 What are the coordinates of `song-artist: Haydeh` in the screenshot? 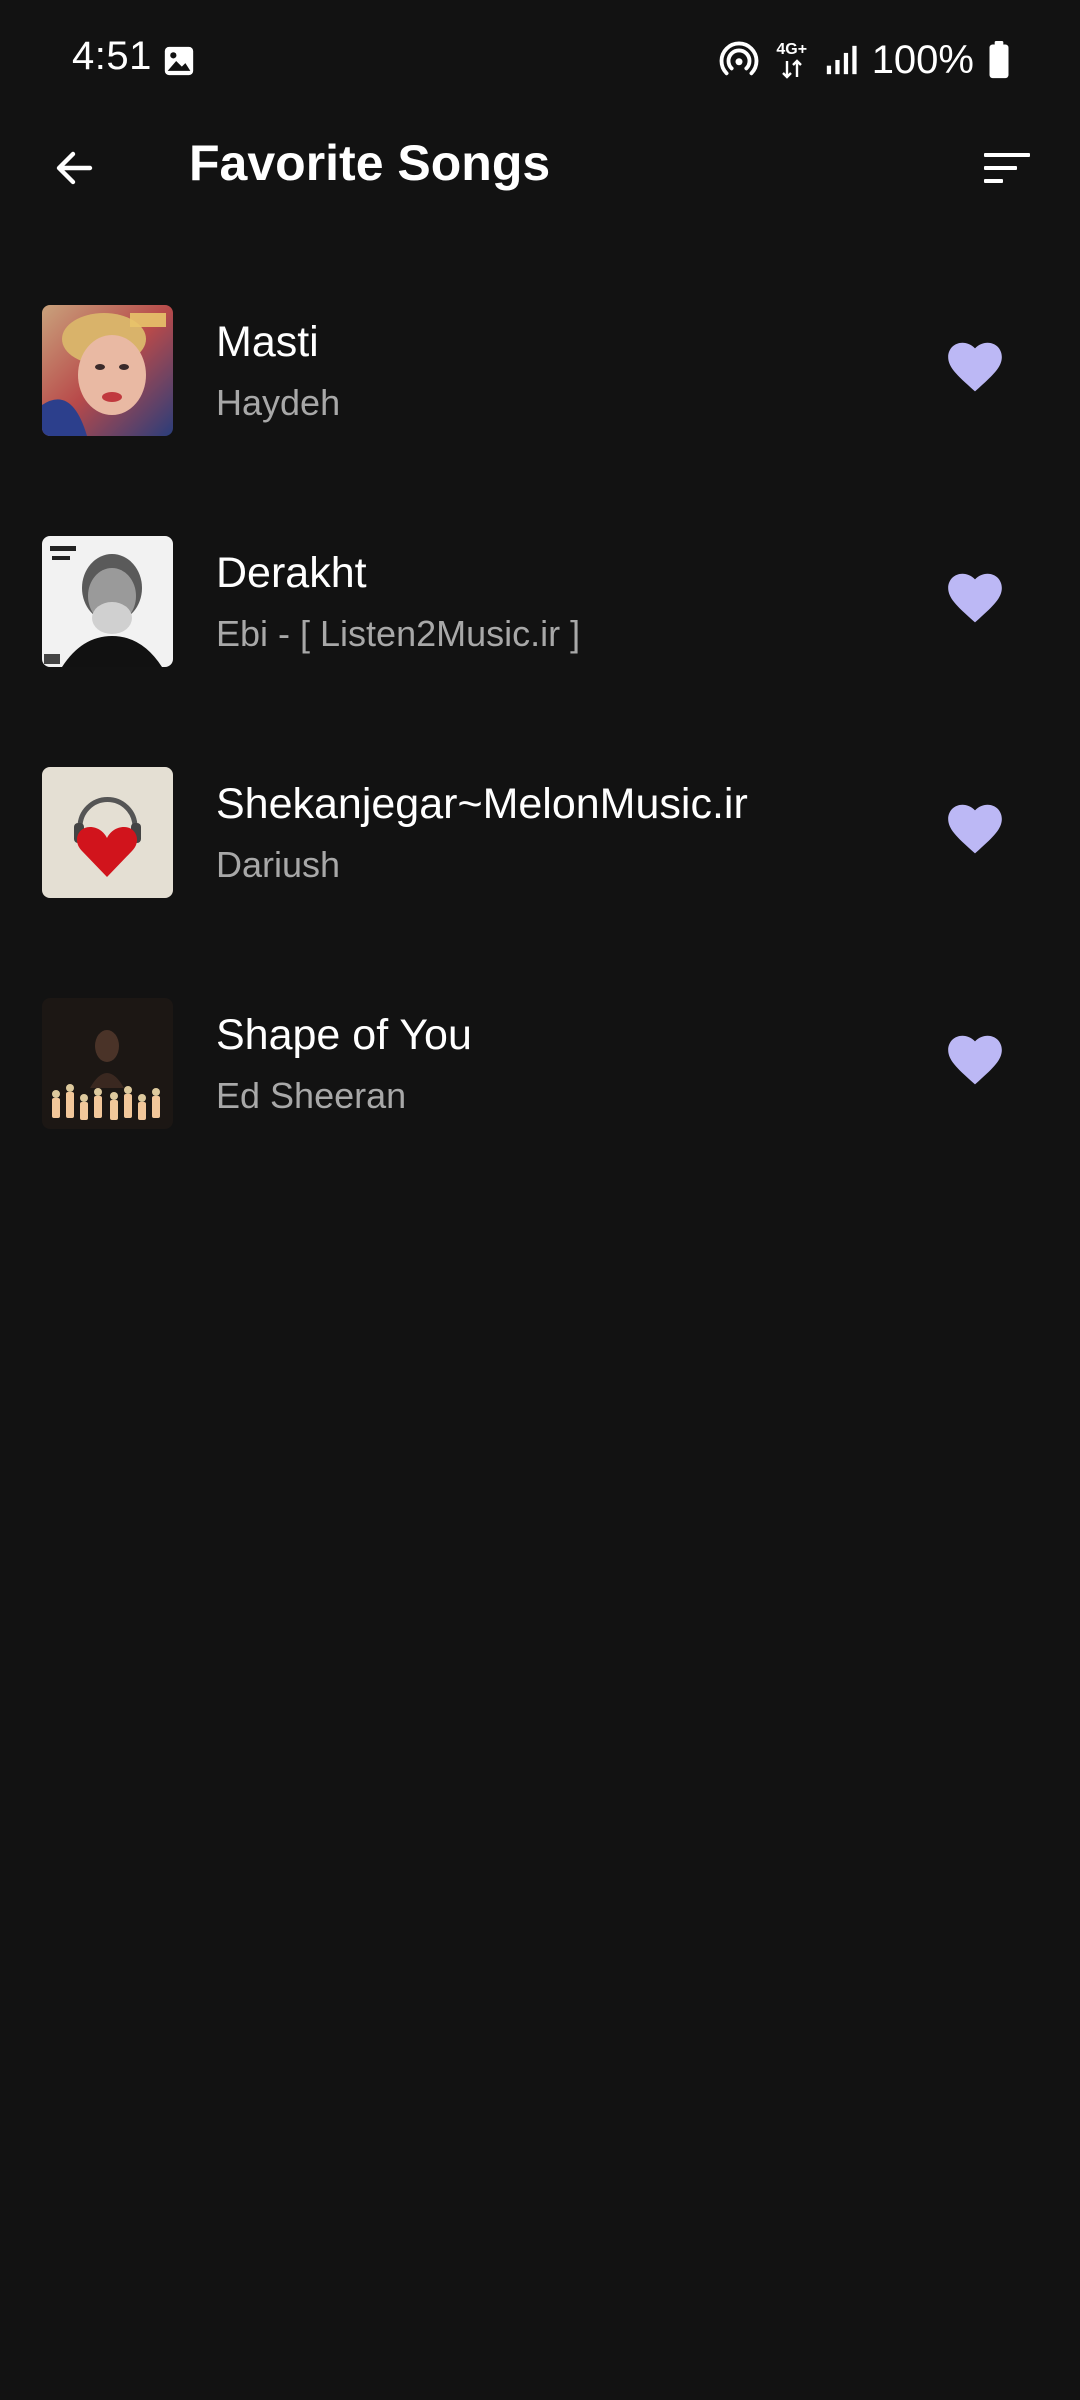 It's located at (278, 402).